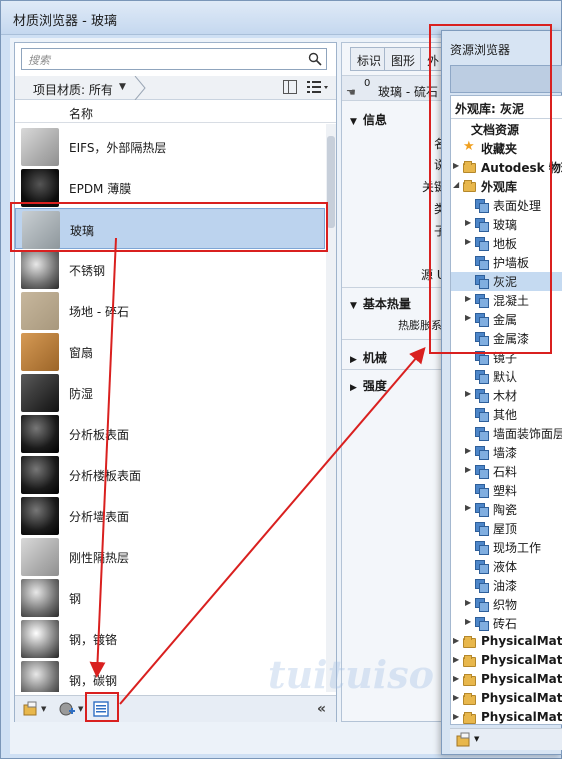 The height and width of the screenshot is (759, 562). I want to click on layout-toggle-icon, so click(290, 87).